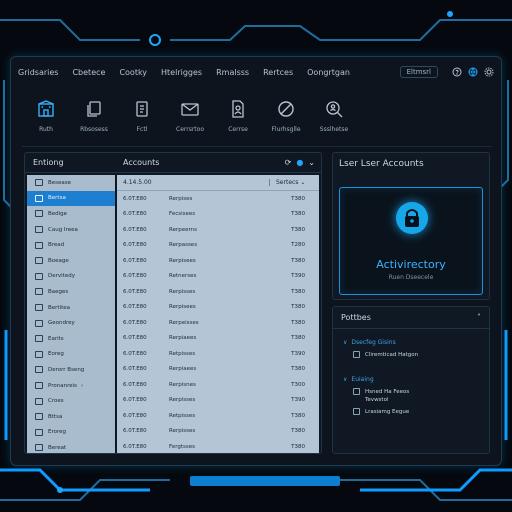 The image size is (512, 512). I want to click on tree-item: Bertsa, so click(71, 198).